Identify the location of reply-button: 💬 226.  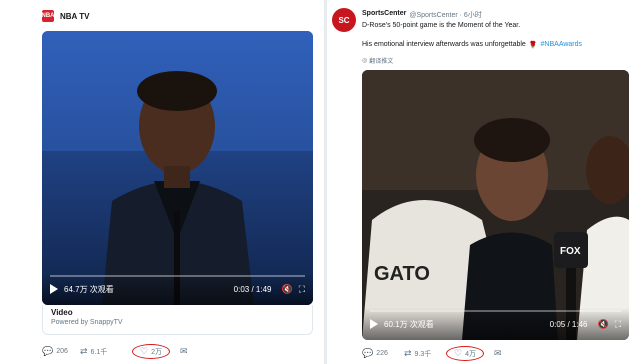
(383, 353).